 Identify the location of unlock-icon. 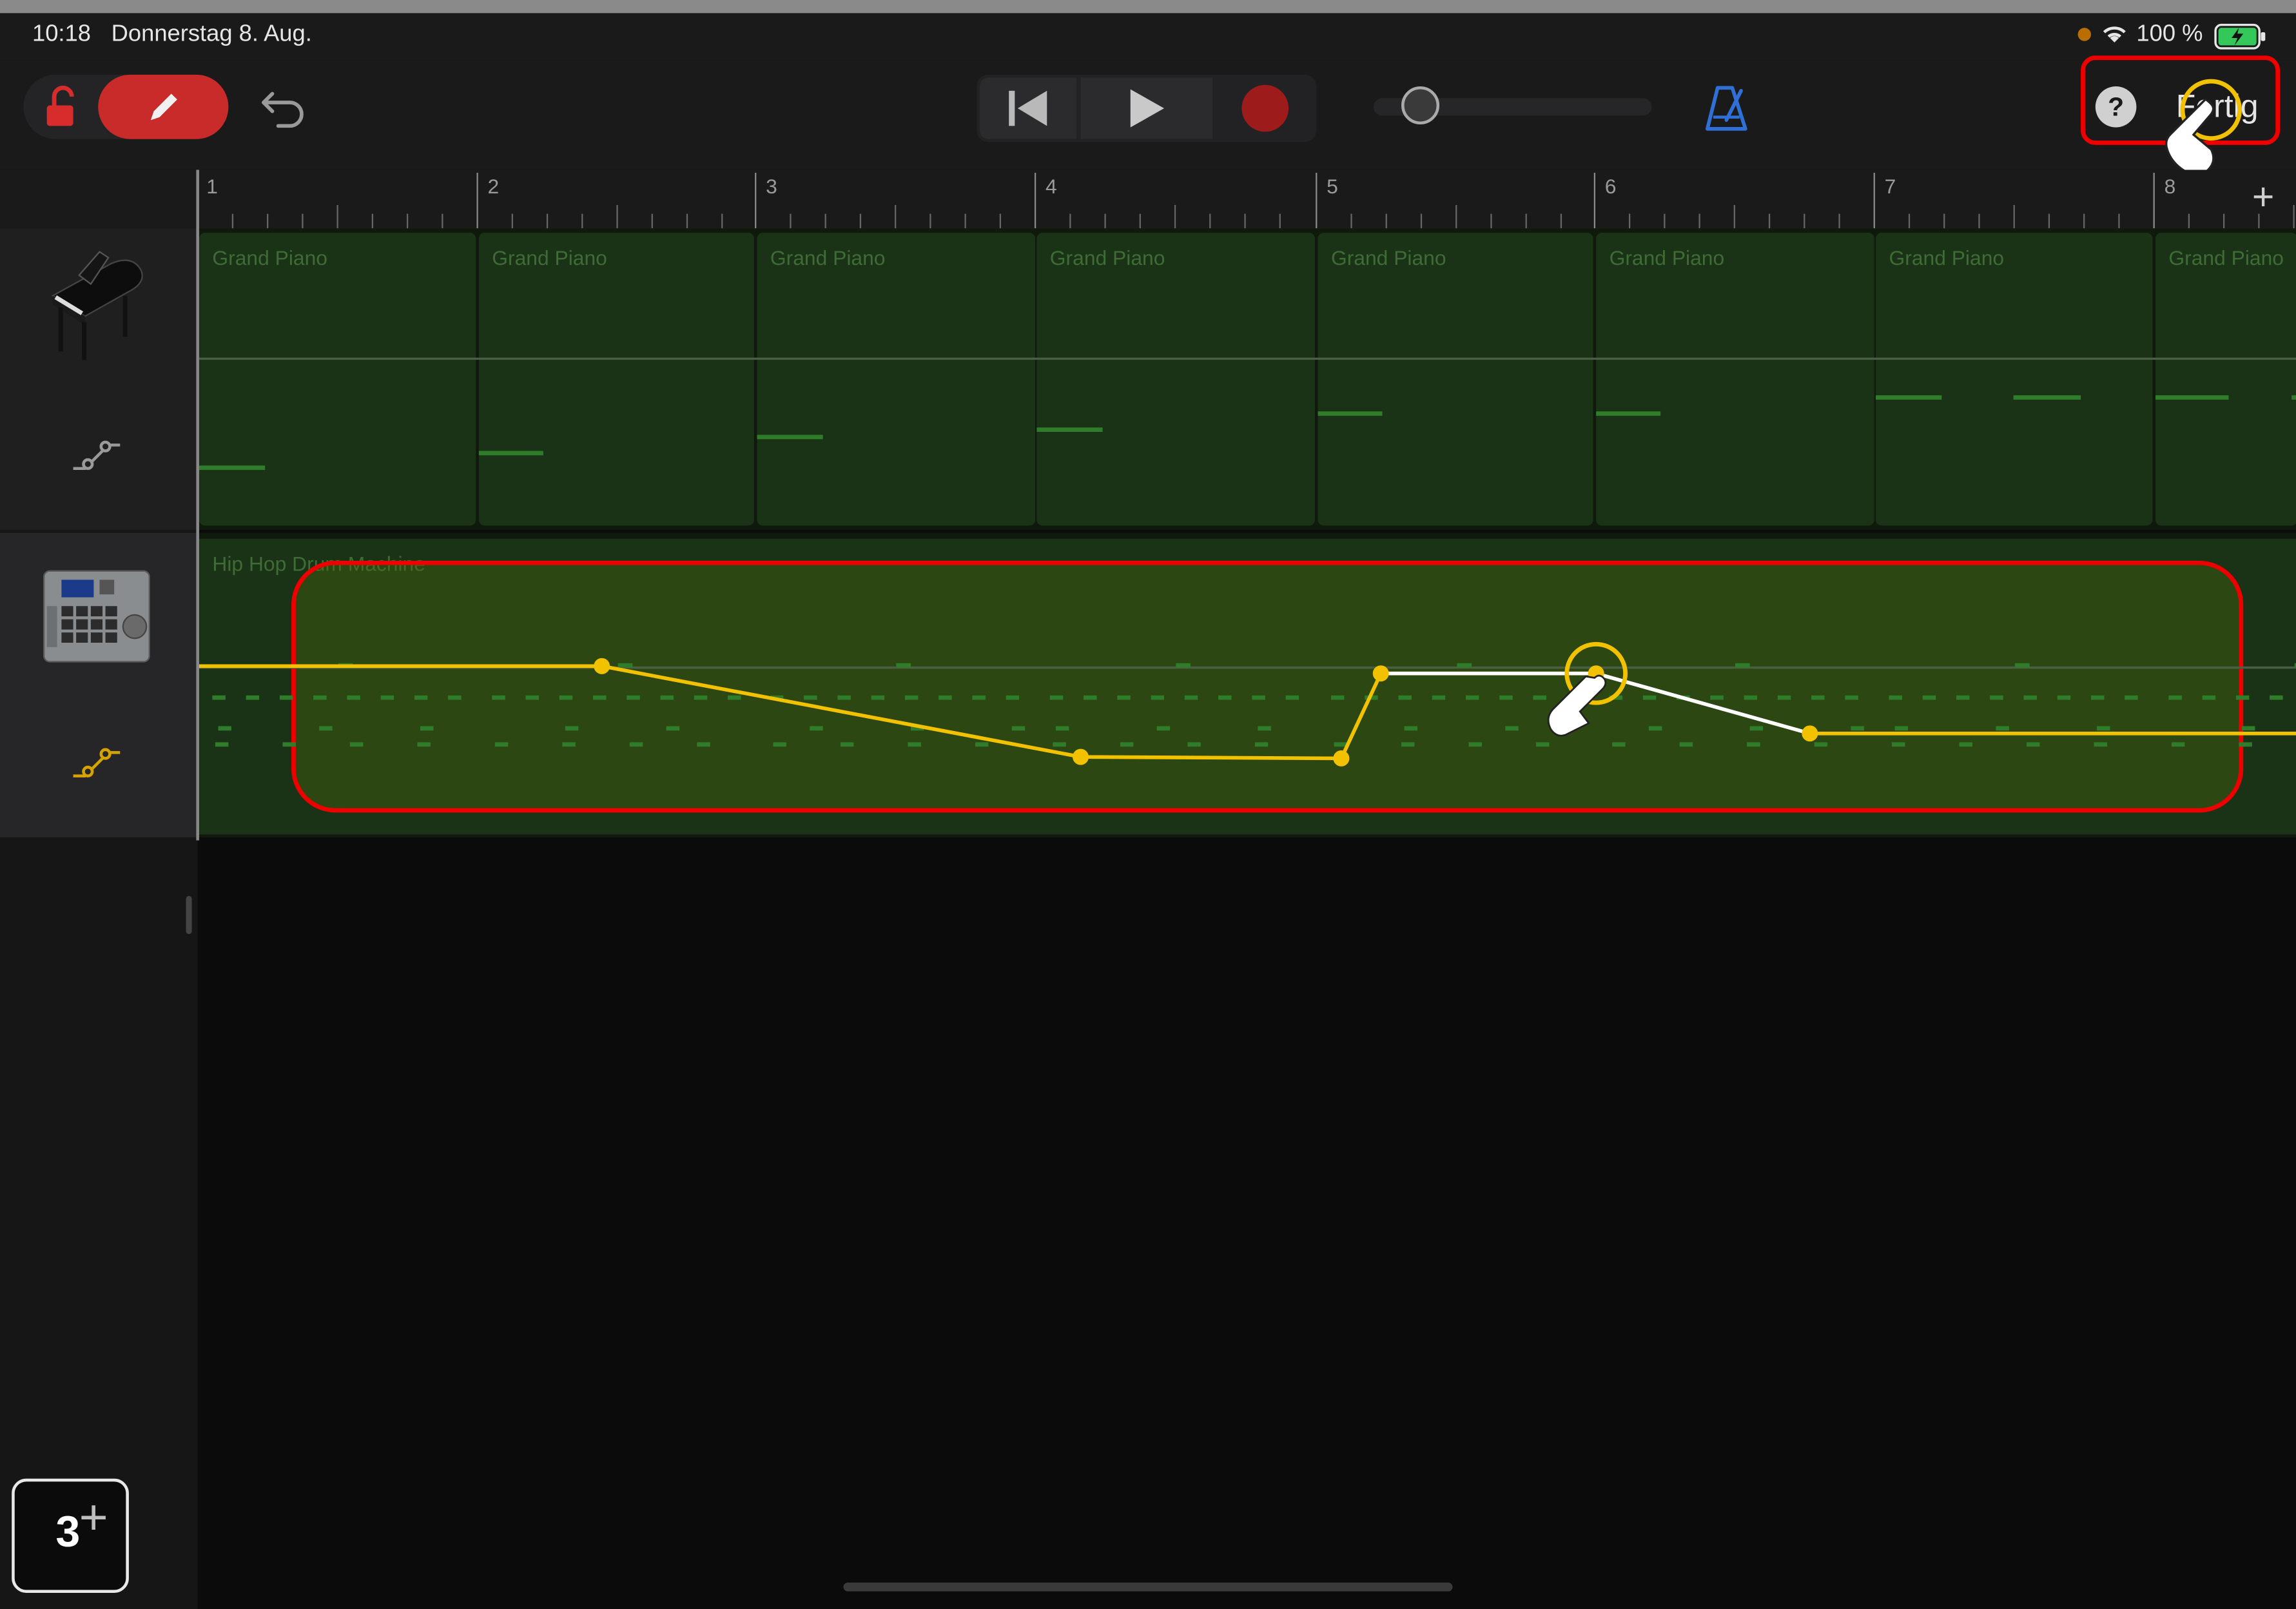
(63, 107).